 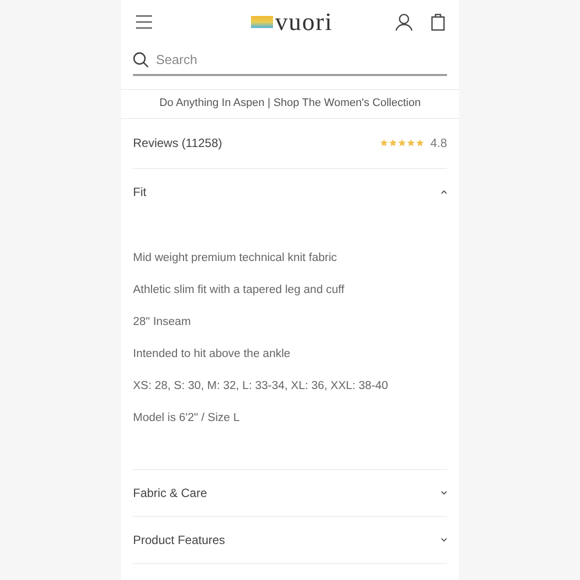 I want to click on fit-detail-text: Model is 6'2" / Size L, so click(x=187, y=418).